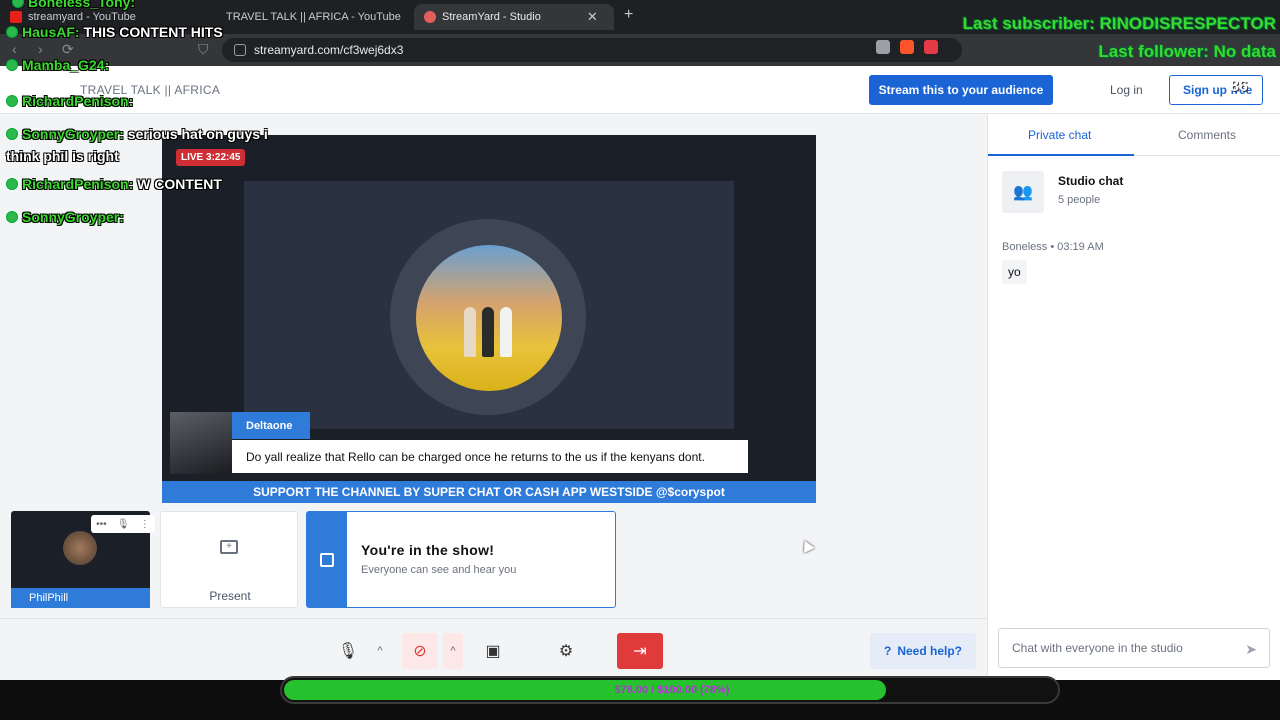  I want to click on address-bar-row: ‹ › ⟳ ⛉ streamyard.com/cf3wej6dx3, so click(640, 50).